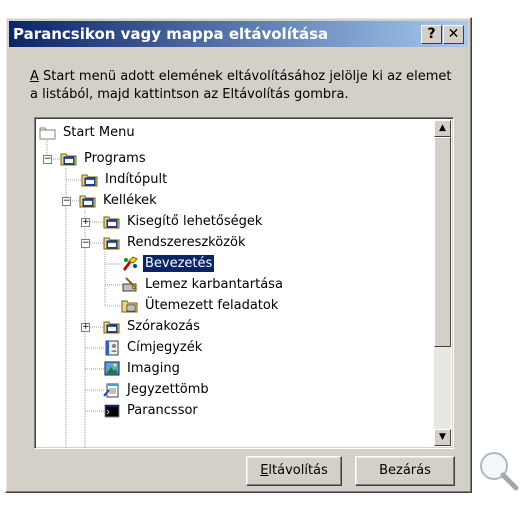  Describe the element at coordinates (163, 326) in the screenshot. I see `tree-item-label: Szórakozás` at that location.